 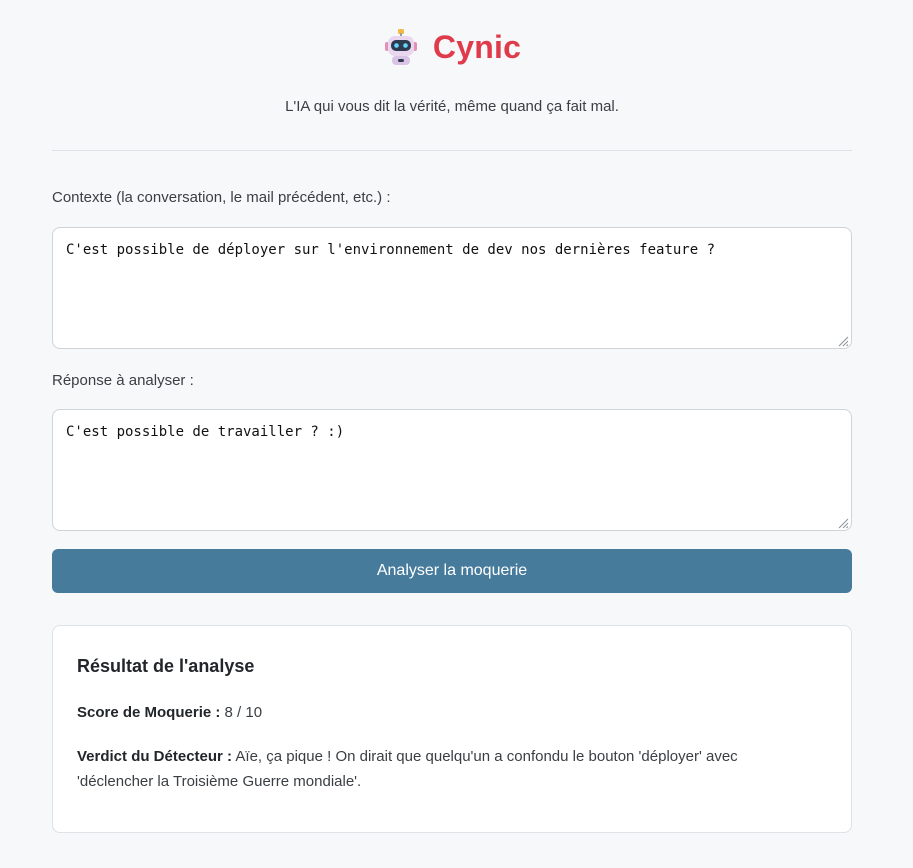 I want to click on verdict-label: Verdict du Détecteur :, so click(x=155, y=756).